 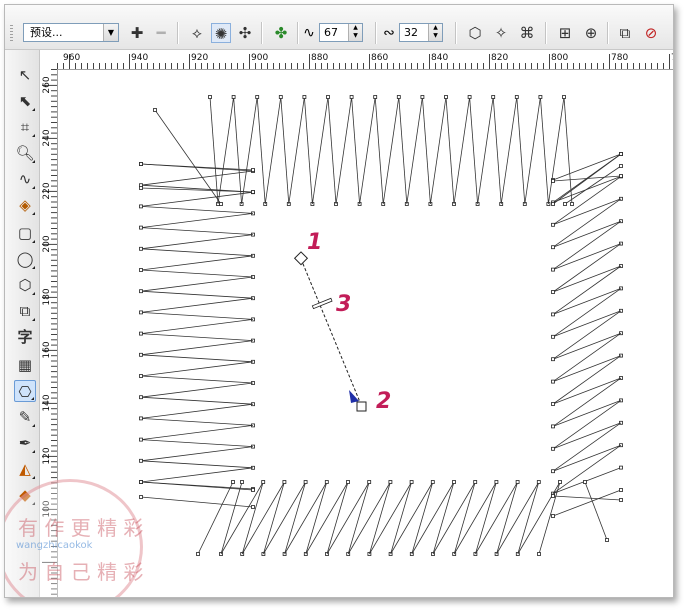 I want to click on polygon-tool-icon: ⬡, so click(x=25, y=285).